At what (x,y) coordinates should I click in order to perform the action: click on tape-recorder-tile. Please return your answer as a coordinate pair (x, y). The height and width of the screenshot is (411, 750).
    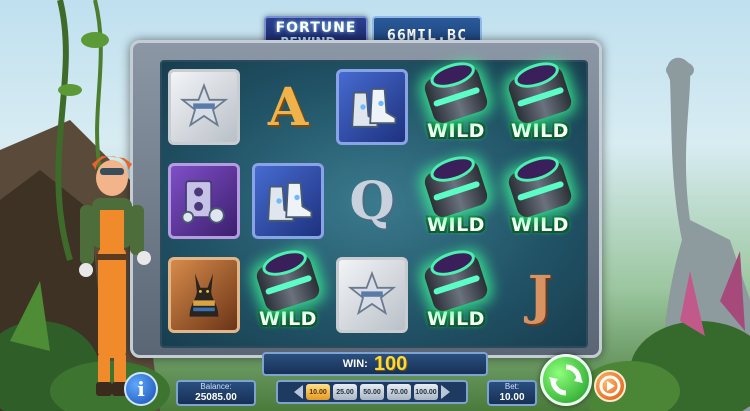
    Looking at the image, I should click on (204, 201).